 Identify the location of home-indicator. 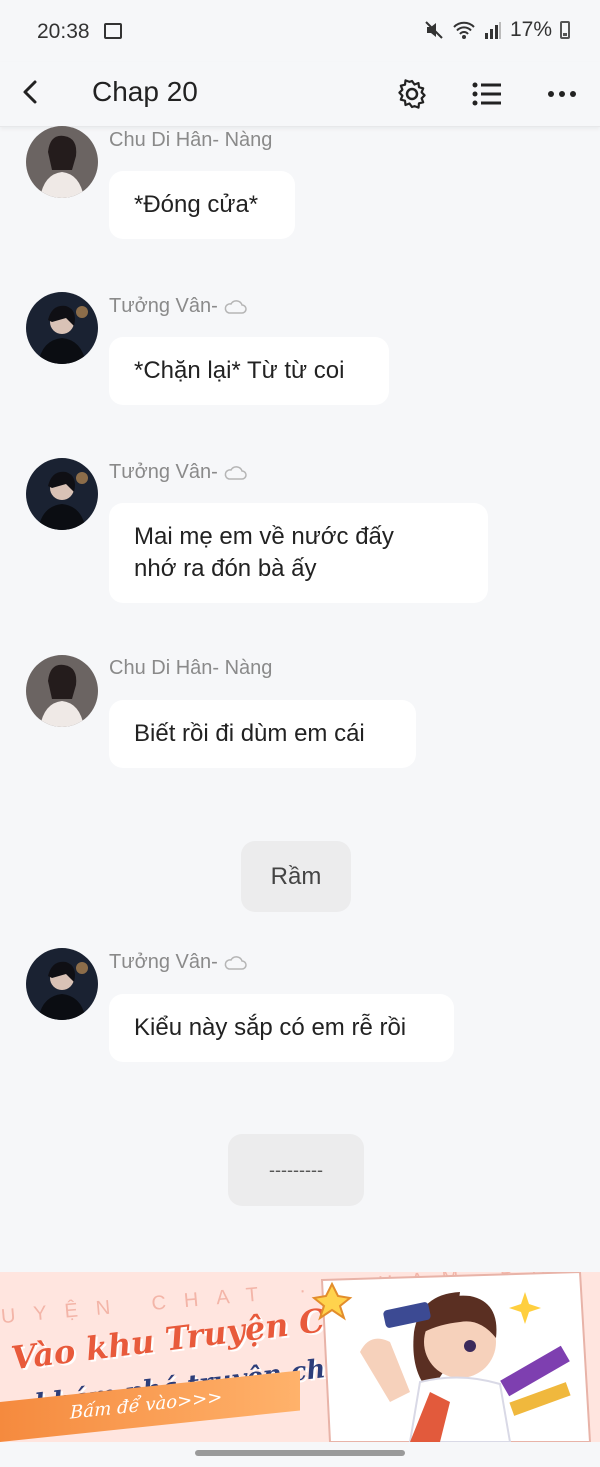
(300, 1453).